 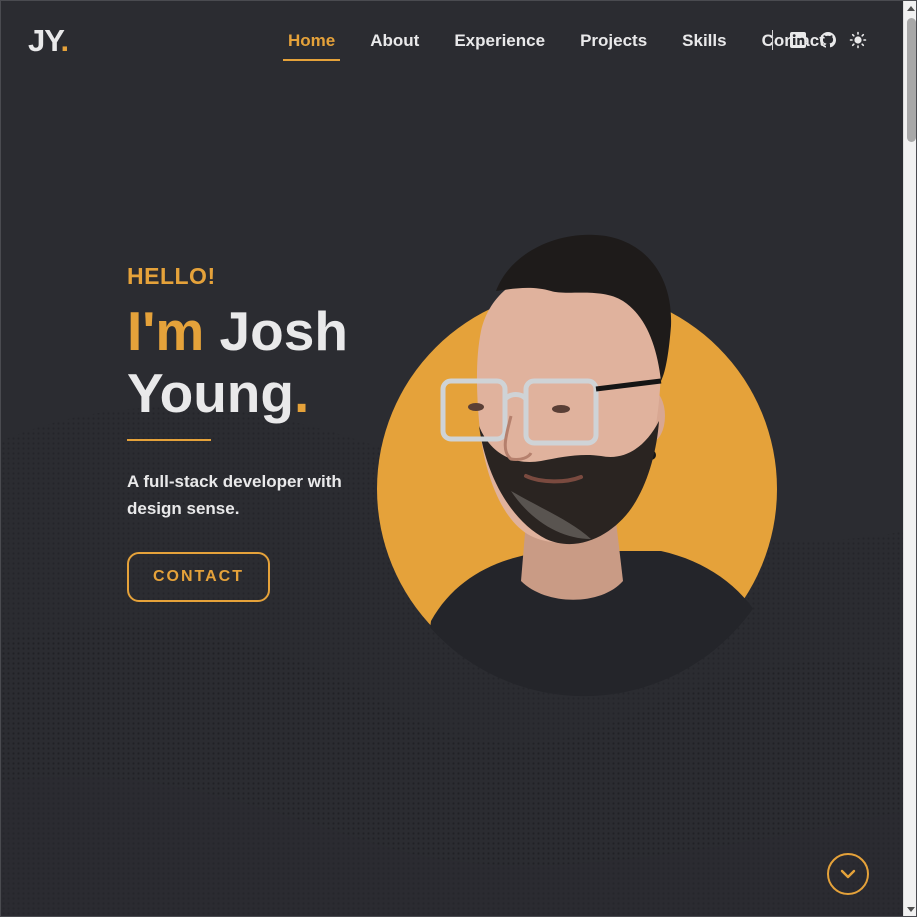 I want to click on headline-prefix: I'm, so click(x=166, y=331).